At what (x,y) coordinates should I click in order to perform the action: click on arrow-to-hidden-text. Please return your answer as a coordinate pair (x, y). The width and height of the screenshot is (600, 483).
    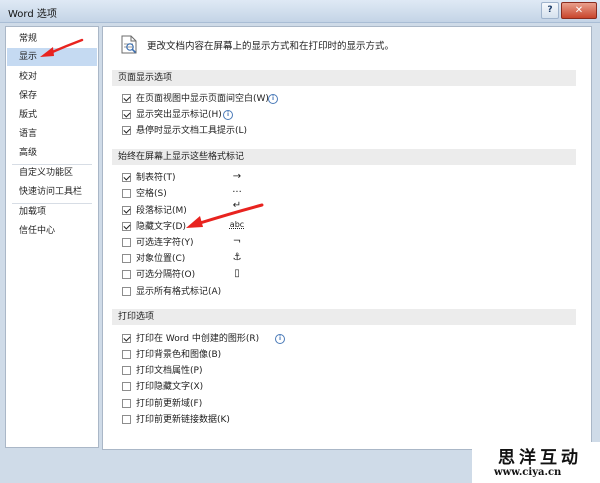
    Looking at the image, I should click on (231, 214).